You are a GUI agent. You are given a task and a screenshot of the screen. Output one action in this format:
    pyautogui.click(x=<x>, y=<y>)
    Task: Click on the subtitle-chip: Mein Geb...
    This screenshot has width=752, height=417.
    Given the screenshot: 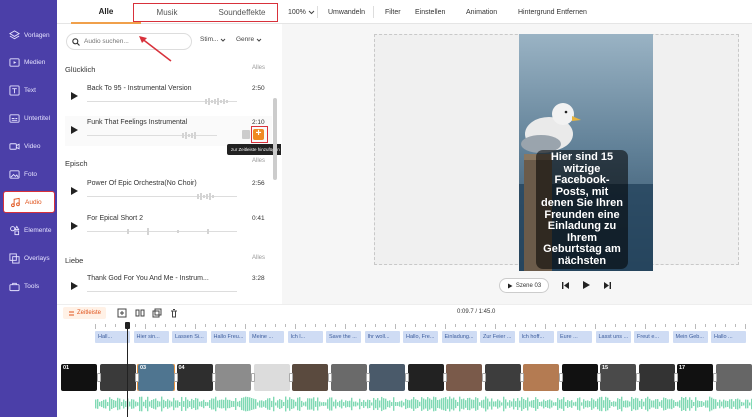 What is the action you would take?
    pyautogui.click(x=690, y=337)
    